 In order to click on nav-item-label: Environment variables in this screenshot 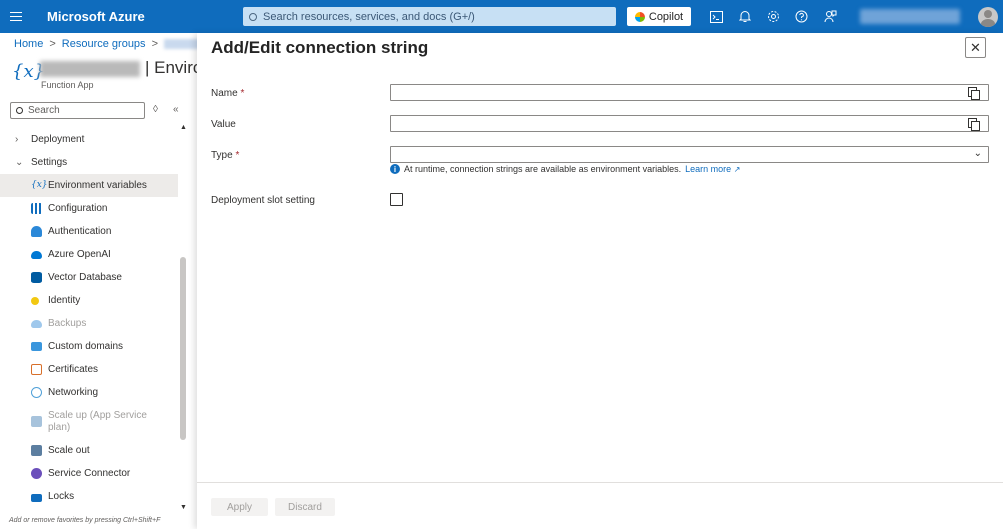, I will do `click(97, 185)`.